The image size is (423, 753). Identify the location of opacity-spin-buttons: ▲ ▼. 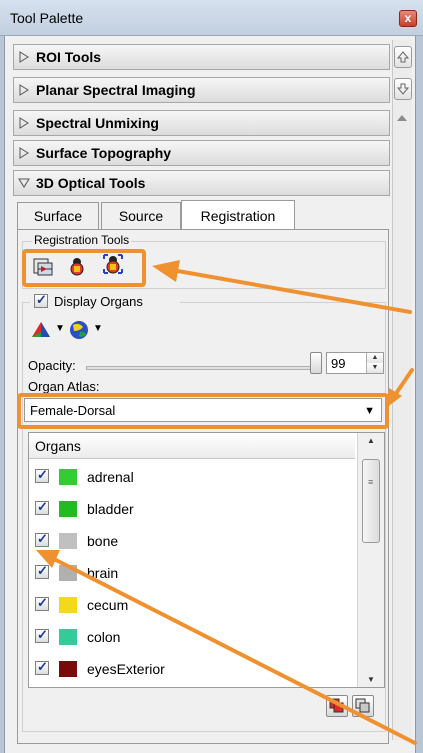
(374, 363).